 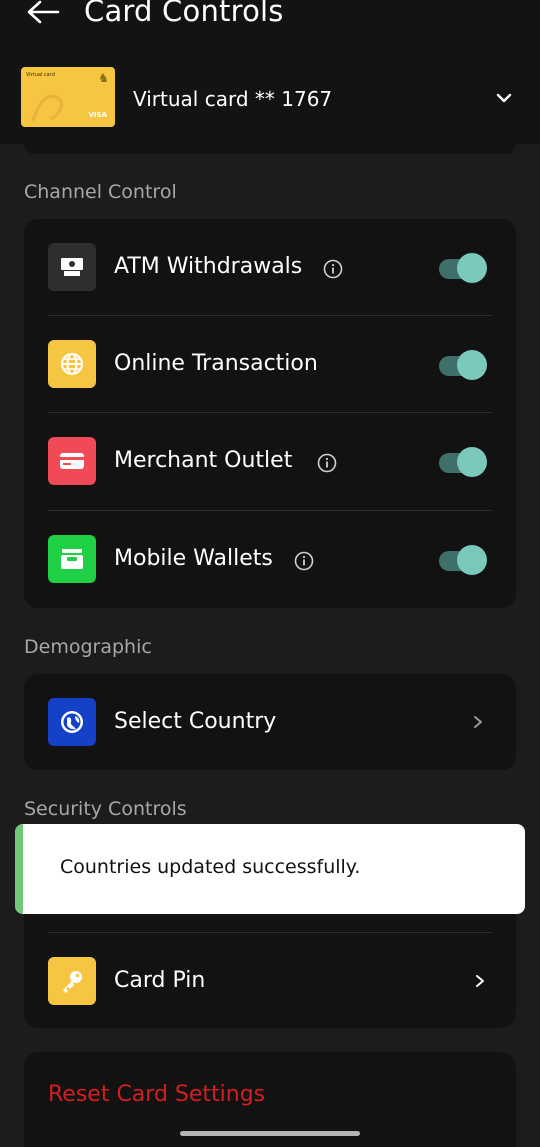 What do you see at coordinates (208, 266) in the screenshot?
I see `label-atm-withdrawals: ATM Withdrawals` at bounding box center [208, 266].